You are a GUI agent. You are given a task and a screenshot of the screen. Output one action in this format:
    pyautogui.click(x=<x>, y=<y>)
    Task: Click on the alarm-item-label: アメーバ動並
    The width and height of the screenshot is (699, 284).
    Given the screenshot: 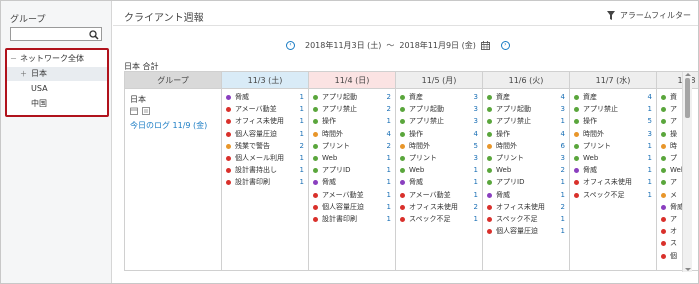 What is the action you would take?
    pyautogui.click(x=343, y=194)
    